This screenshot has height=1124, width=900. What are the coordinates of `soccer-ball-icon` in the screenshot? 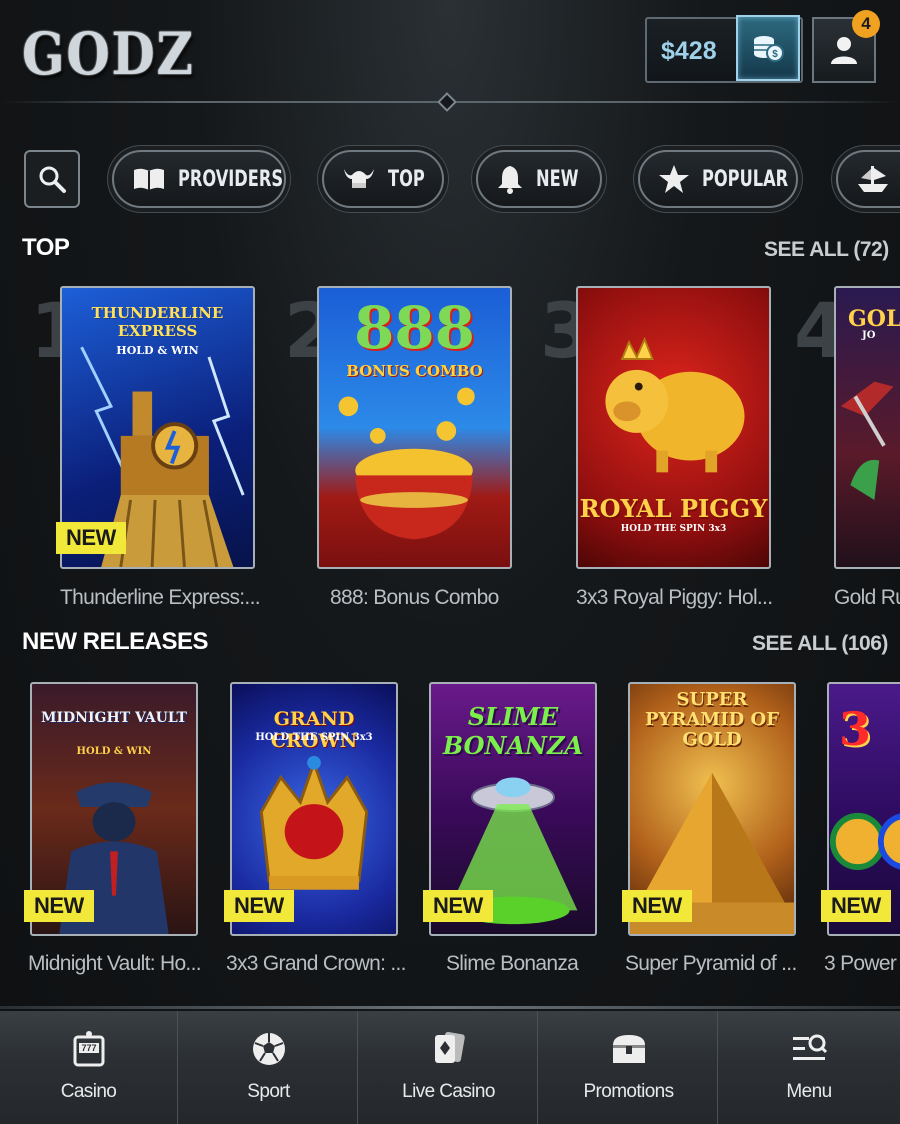 It's located at (269, 1049).